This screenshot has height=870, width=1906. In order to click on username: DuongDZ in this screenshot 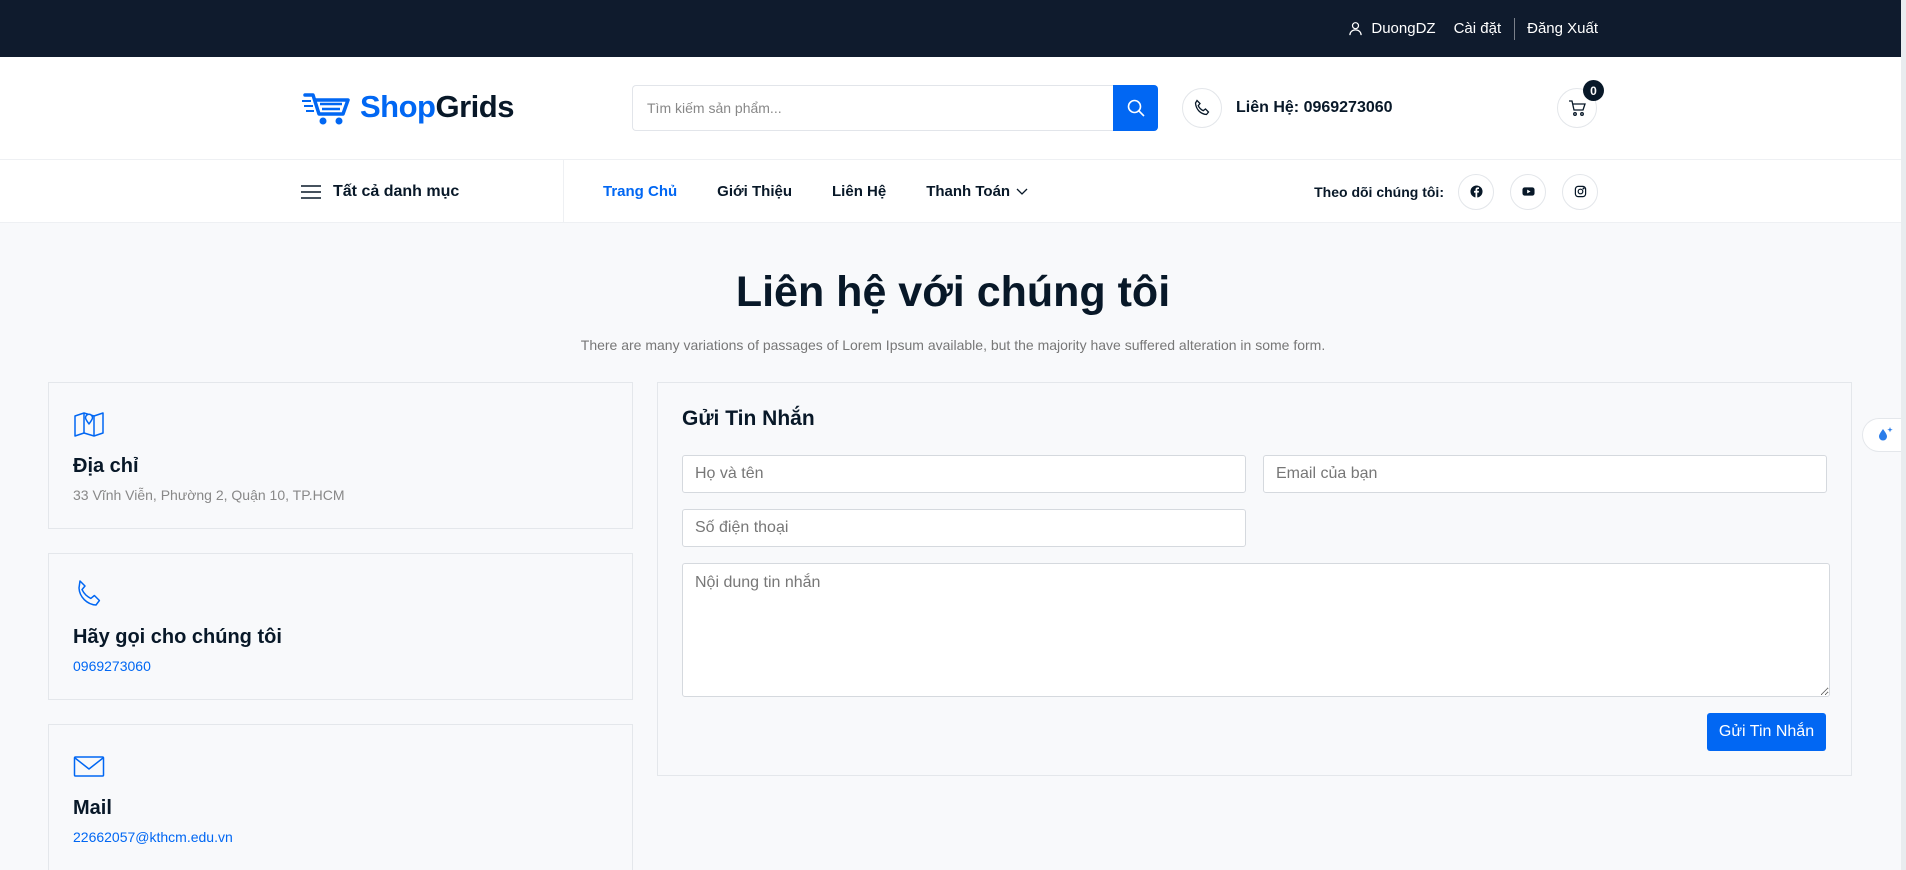, I will do `click(1403, 28)`.